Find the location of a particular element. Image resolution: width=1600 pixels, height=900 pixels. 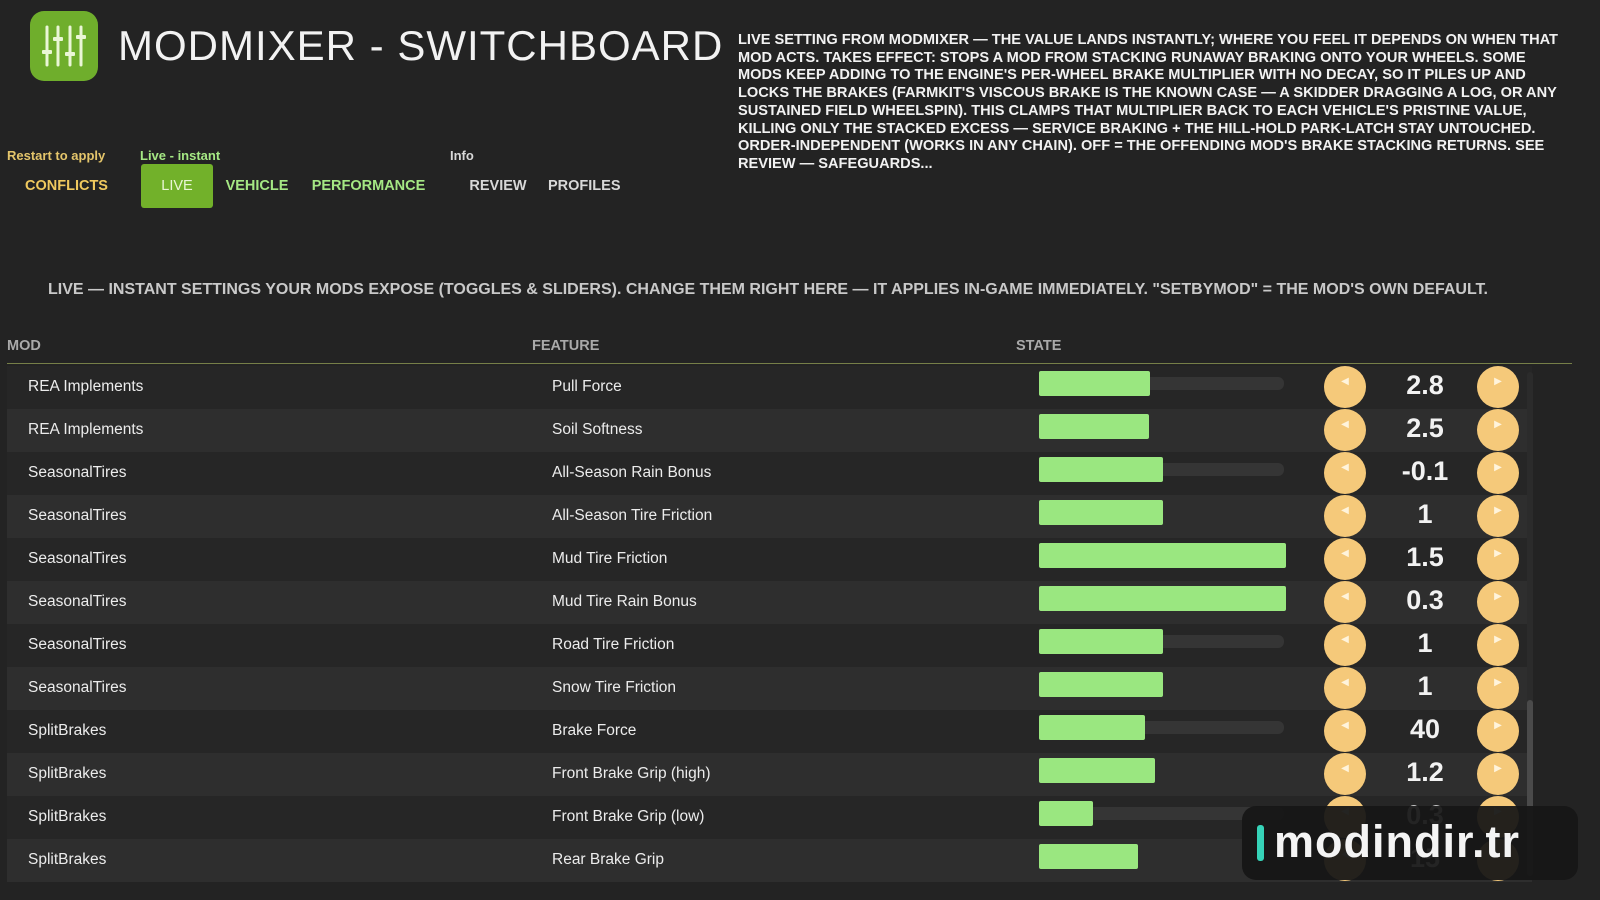

tab-group-info-label: Info is located at coordinates (462, 155).